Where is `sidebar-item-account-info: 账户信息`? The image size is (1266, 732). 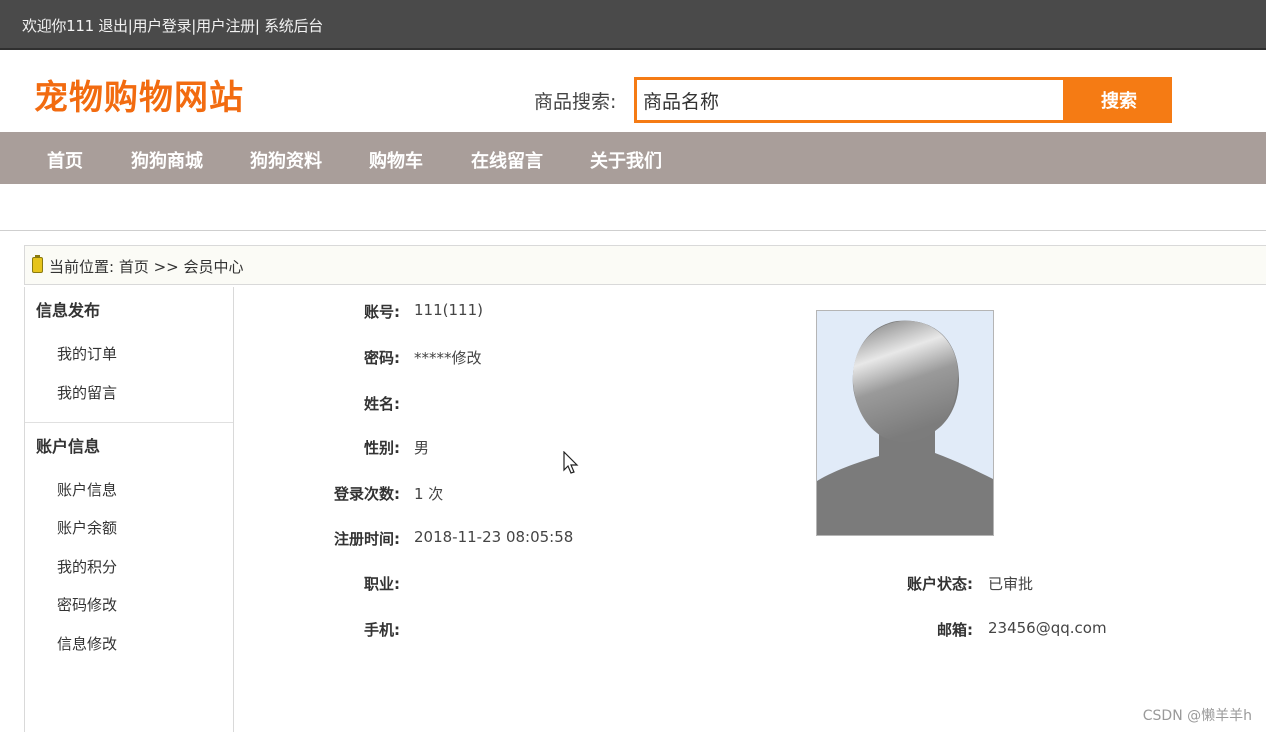
sidebar-item-account-info: 账户信息 is located at coordinates (87, 489).